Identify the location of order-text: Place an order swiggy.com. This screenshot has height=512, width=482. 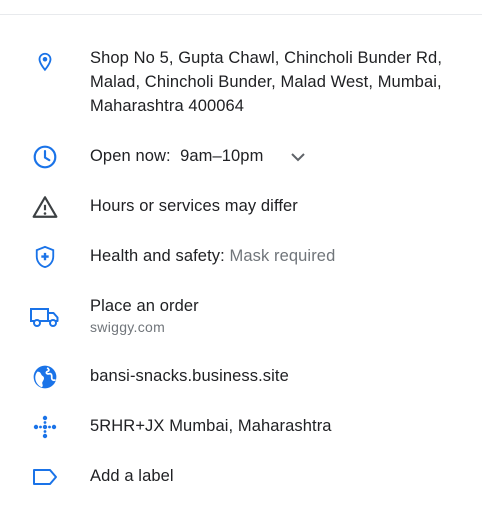
(281, 315).